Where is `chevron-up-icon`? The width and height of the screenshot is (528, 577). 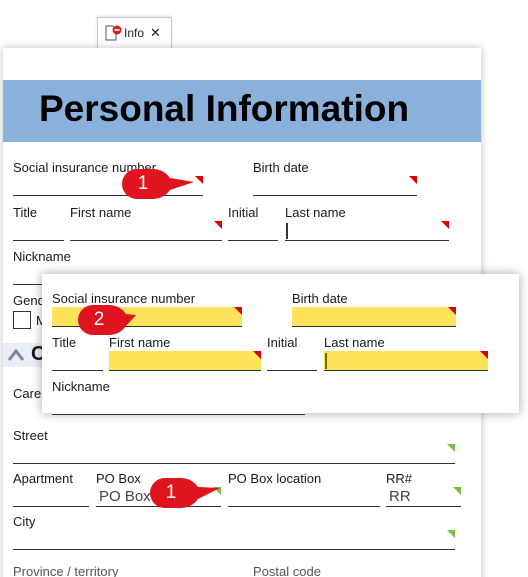 chevron-up-icon is located at coordinates (16, 354).